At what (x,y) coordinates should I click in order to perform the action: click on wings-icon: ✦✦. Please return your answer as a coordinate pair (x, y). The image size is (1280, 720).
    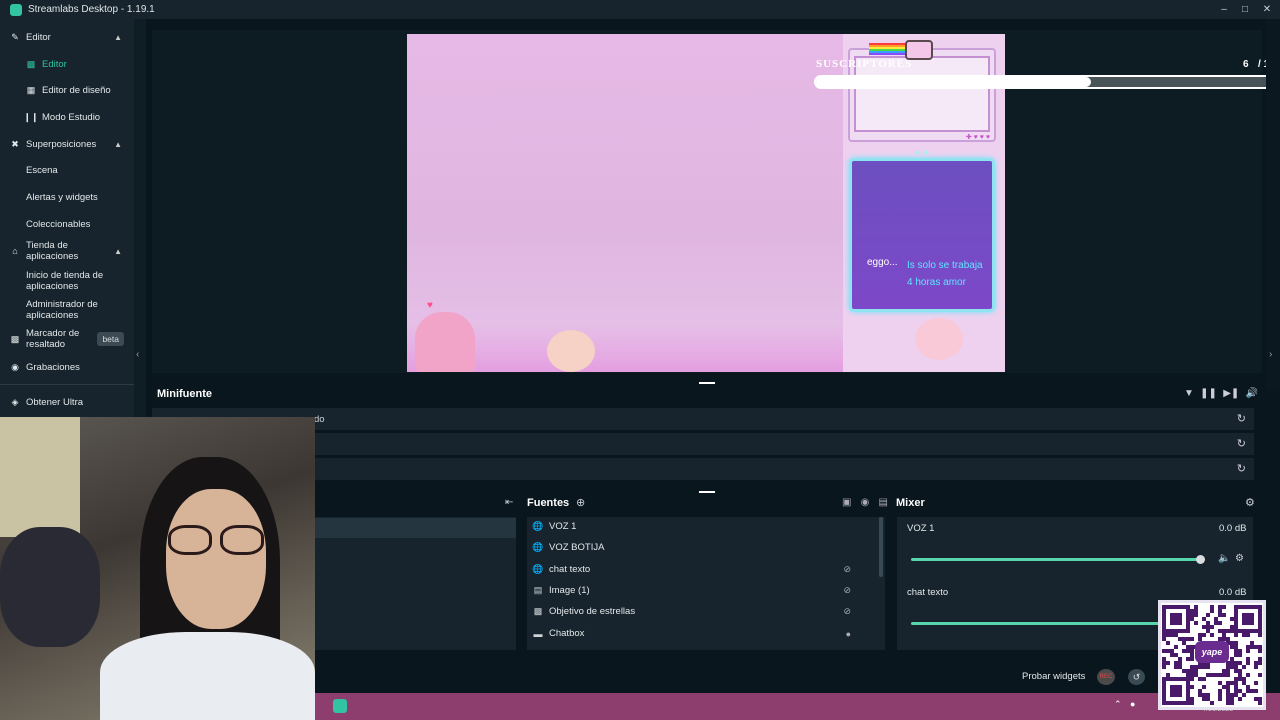
    Looking at the image, I should click on (922, 153).